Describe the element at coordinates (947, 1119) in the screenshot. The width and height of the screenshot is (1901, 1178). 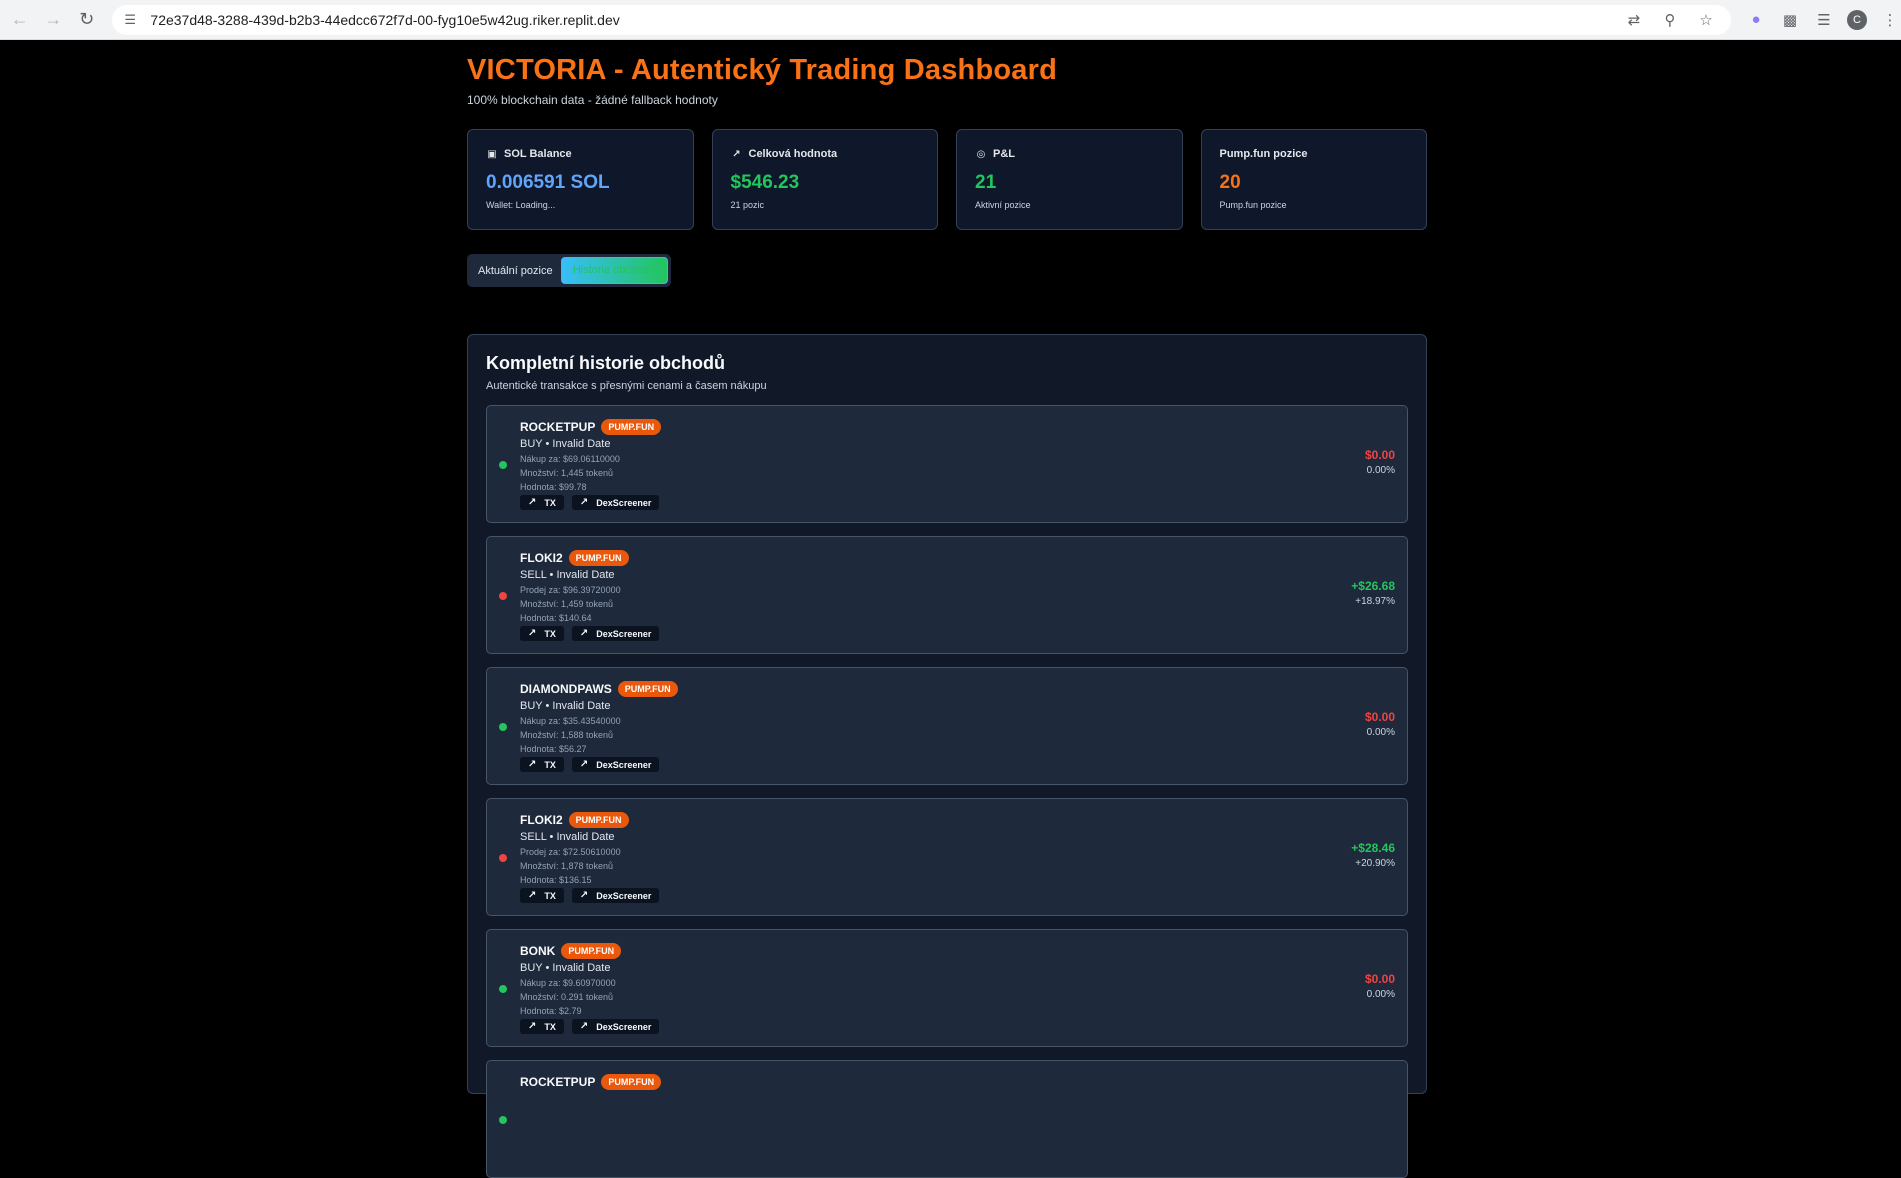
I see `trade-row: ROCKETPUP PUMP.FUN ↗TX ↗DexScreener` at that location.